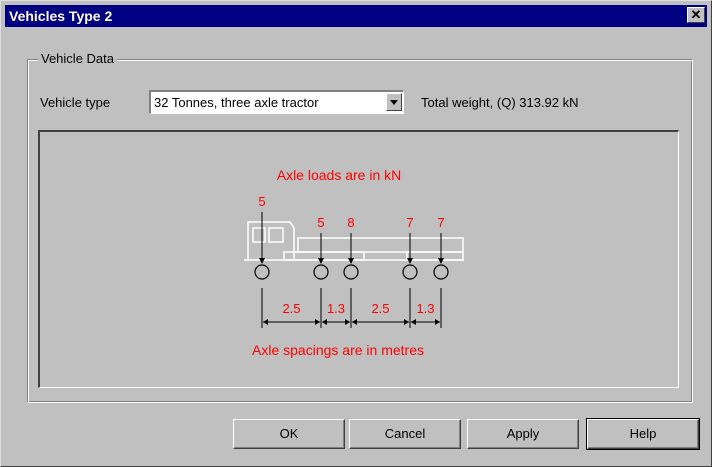  Describe the element at coordinates (61, 16) in the screenshot. I see `dialog-title: Vehicles Type 2` at that location.